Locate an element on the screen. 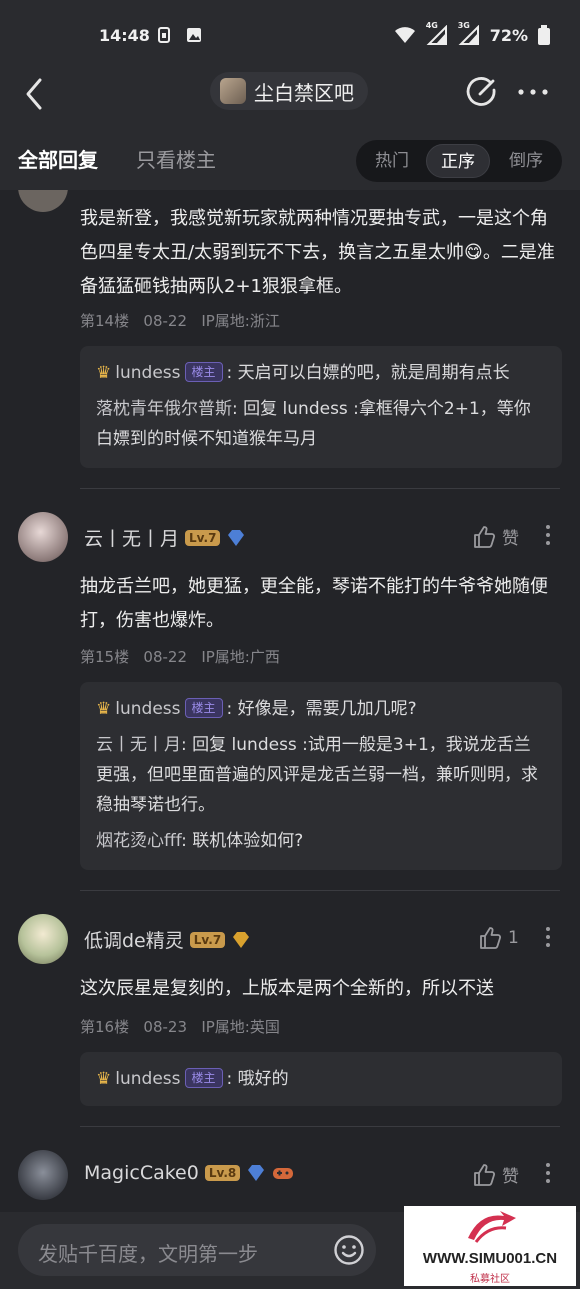 The width and height of the screenshot is (580, 1289). reply-text: 哦好的 is located at coordinates (263, 1079).